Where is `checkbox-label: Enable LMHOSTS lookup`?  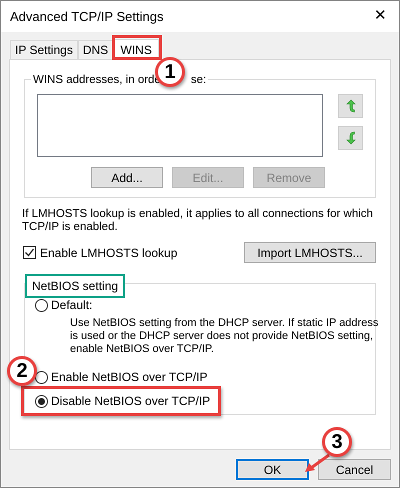
checkbox-label: Enable LMHOSTS lookup is located at coordinates (109, 253).